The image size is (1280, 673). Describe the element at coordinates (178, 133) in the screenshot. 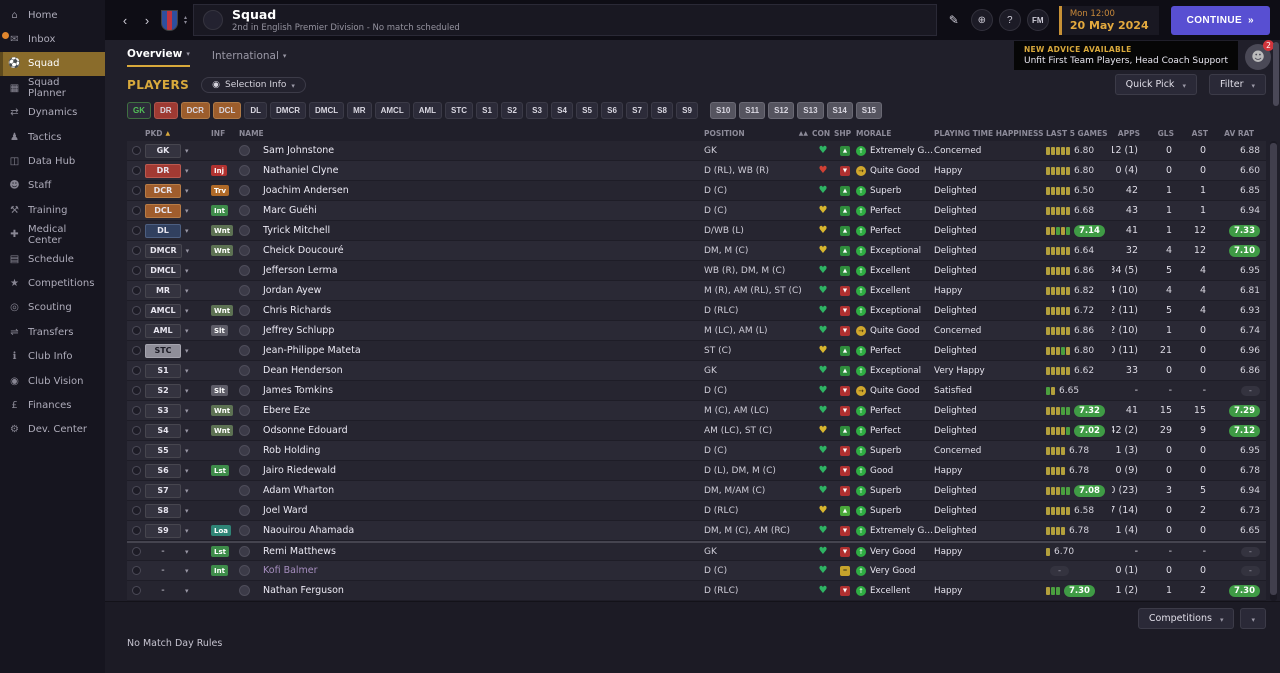

I see `column-header-pkd: PKD ▲` at that location.